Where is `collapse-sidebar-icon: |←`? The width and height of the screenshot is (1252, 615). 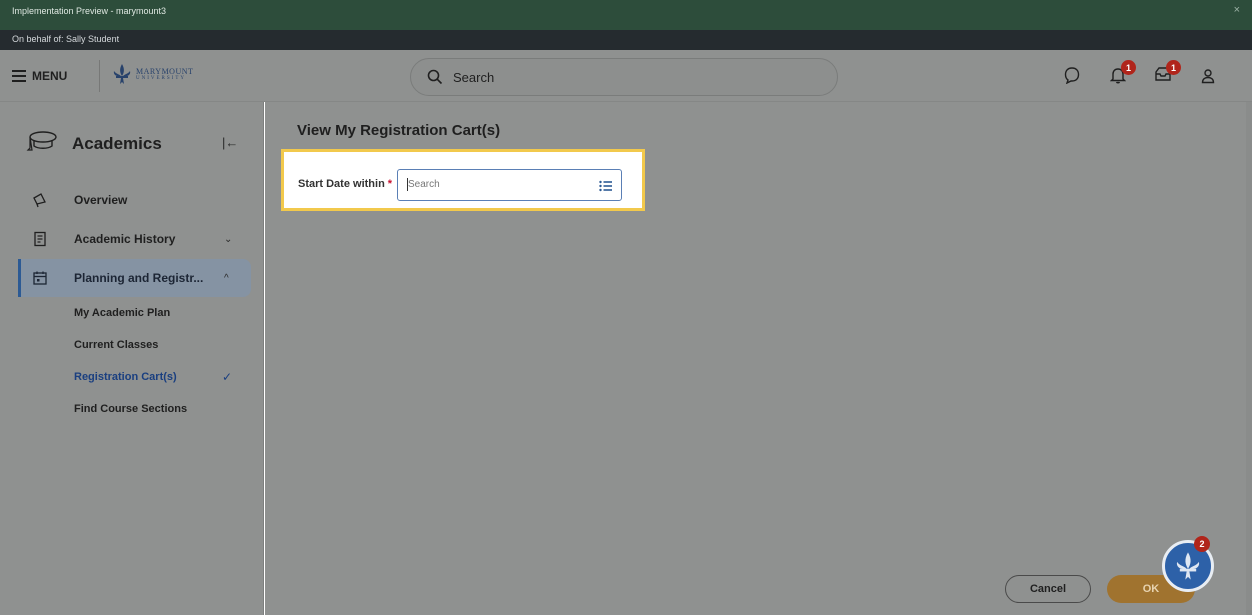 collapse-sidebar-icon: |← is located at coordinates (230, 142).